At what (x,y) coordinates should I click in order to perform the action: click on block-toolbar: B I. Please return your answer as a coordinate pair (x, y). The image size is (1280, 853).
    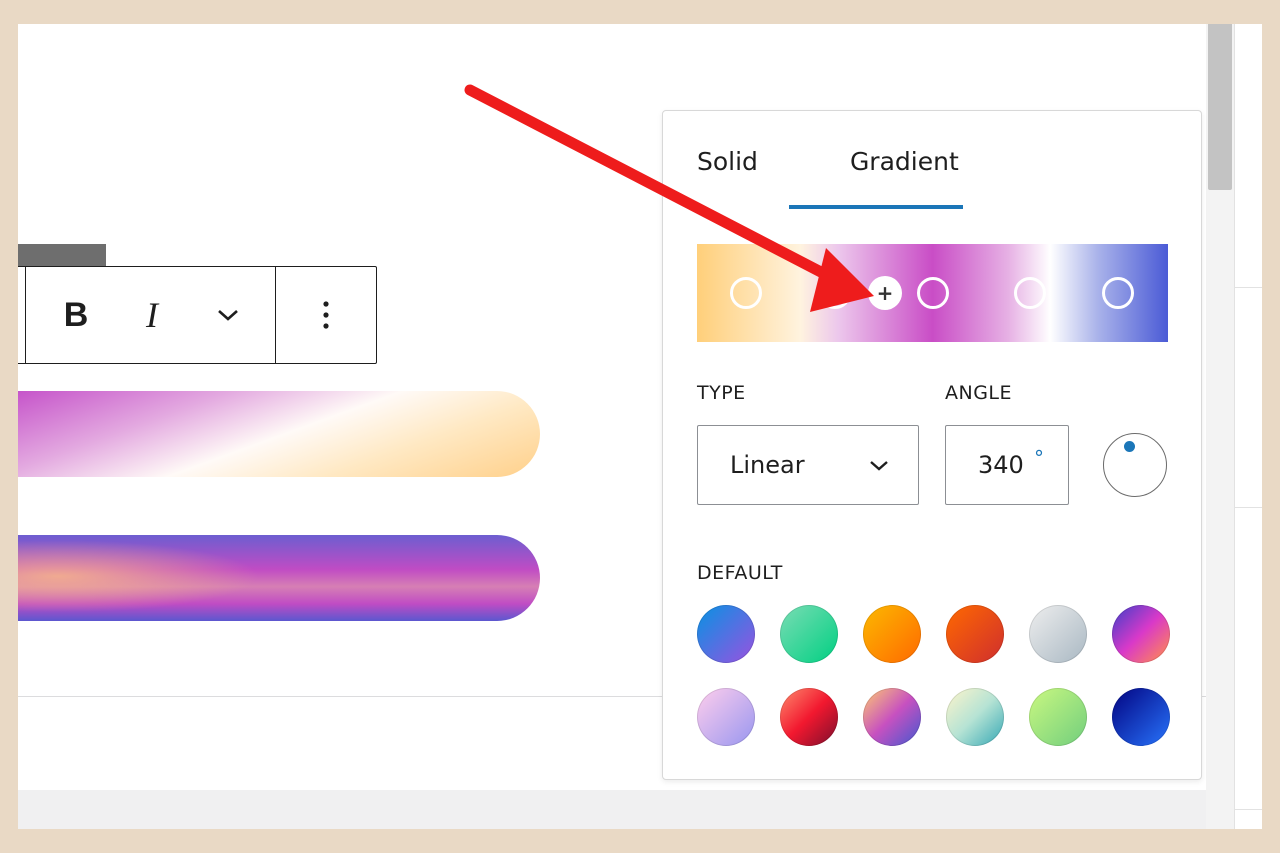
    Looking at the image, I should click on (197, 315).